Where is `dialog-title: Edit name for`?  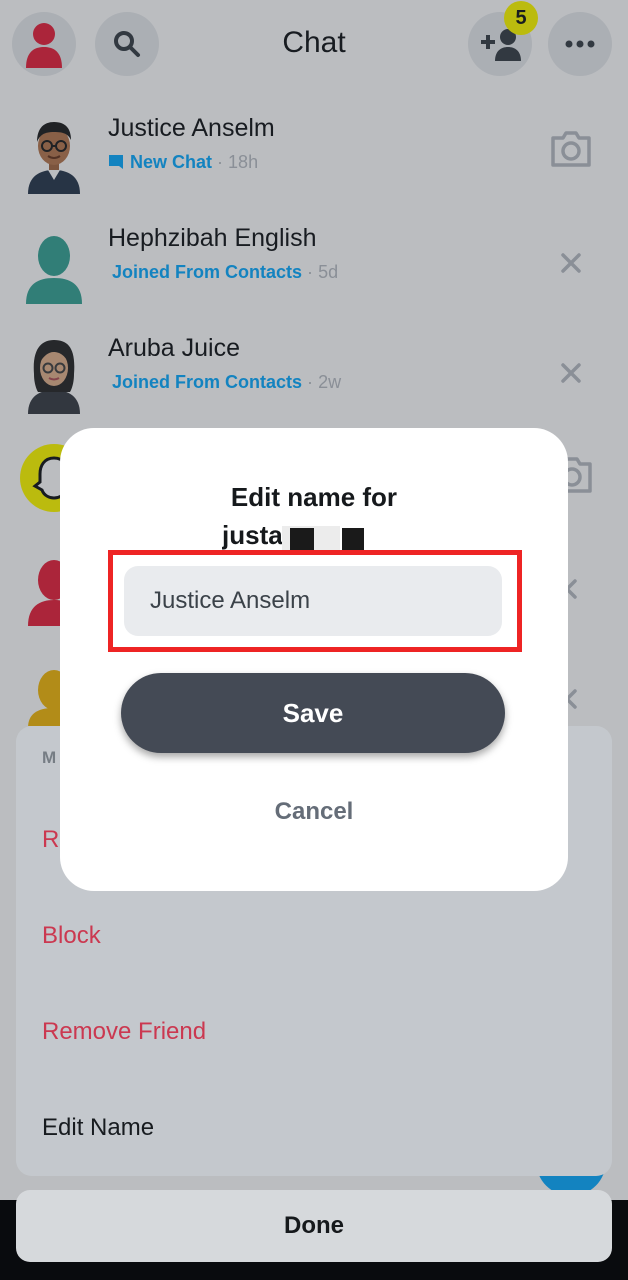 dialog-title: Edit name for is located at coordinates (314, 497).